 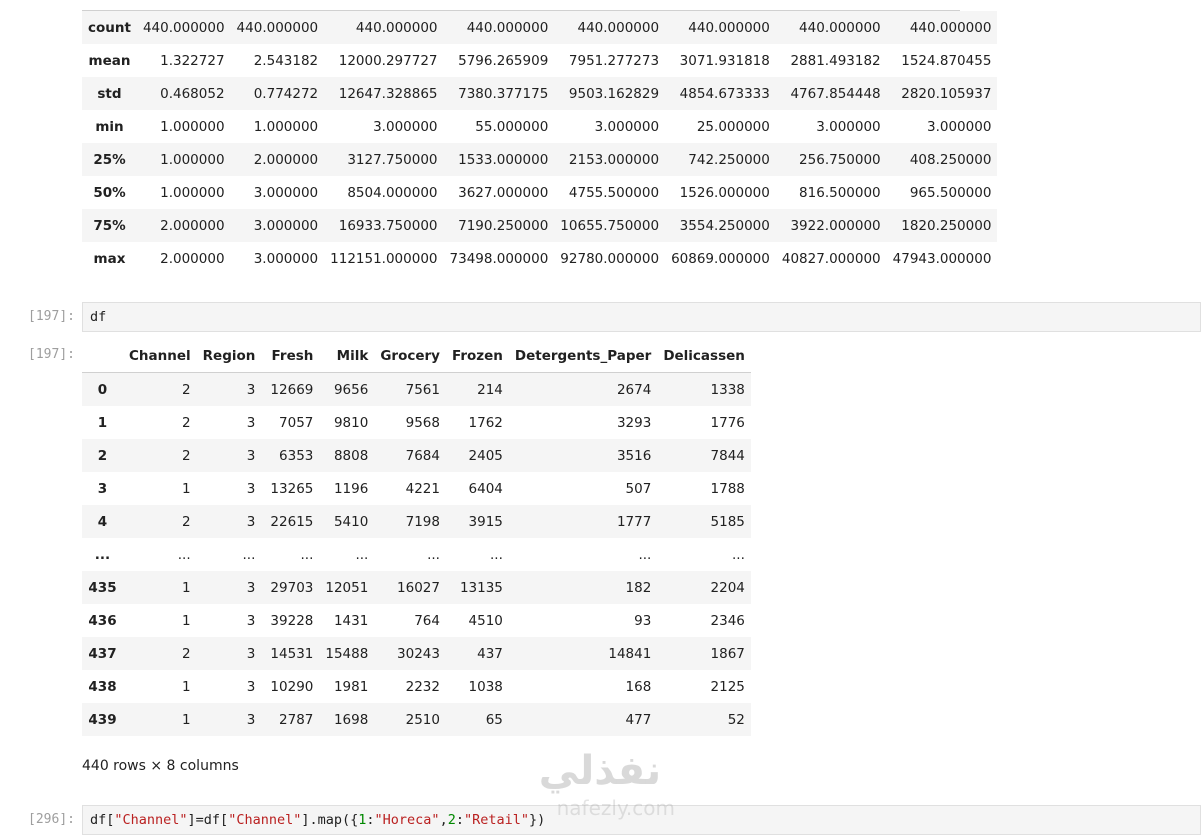 I want to click on describe-cell: 10655.750000, so click(x=610, y=225).